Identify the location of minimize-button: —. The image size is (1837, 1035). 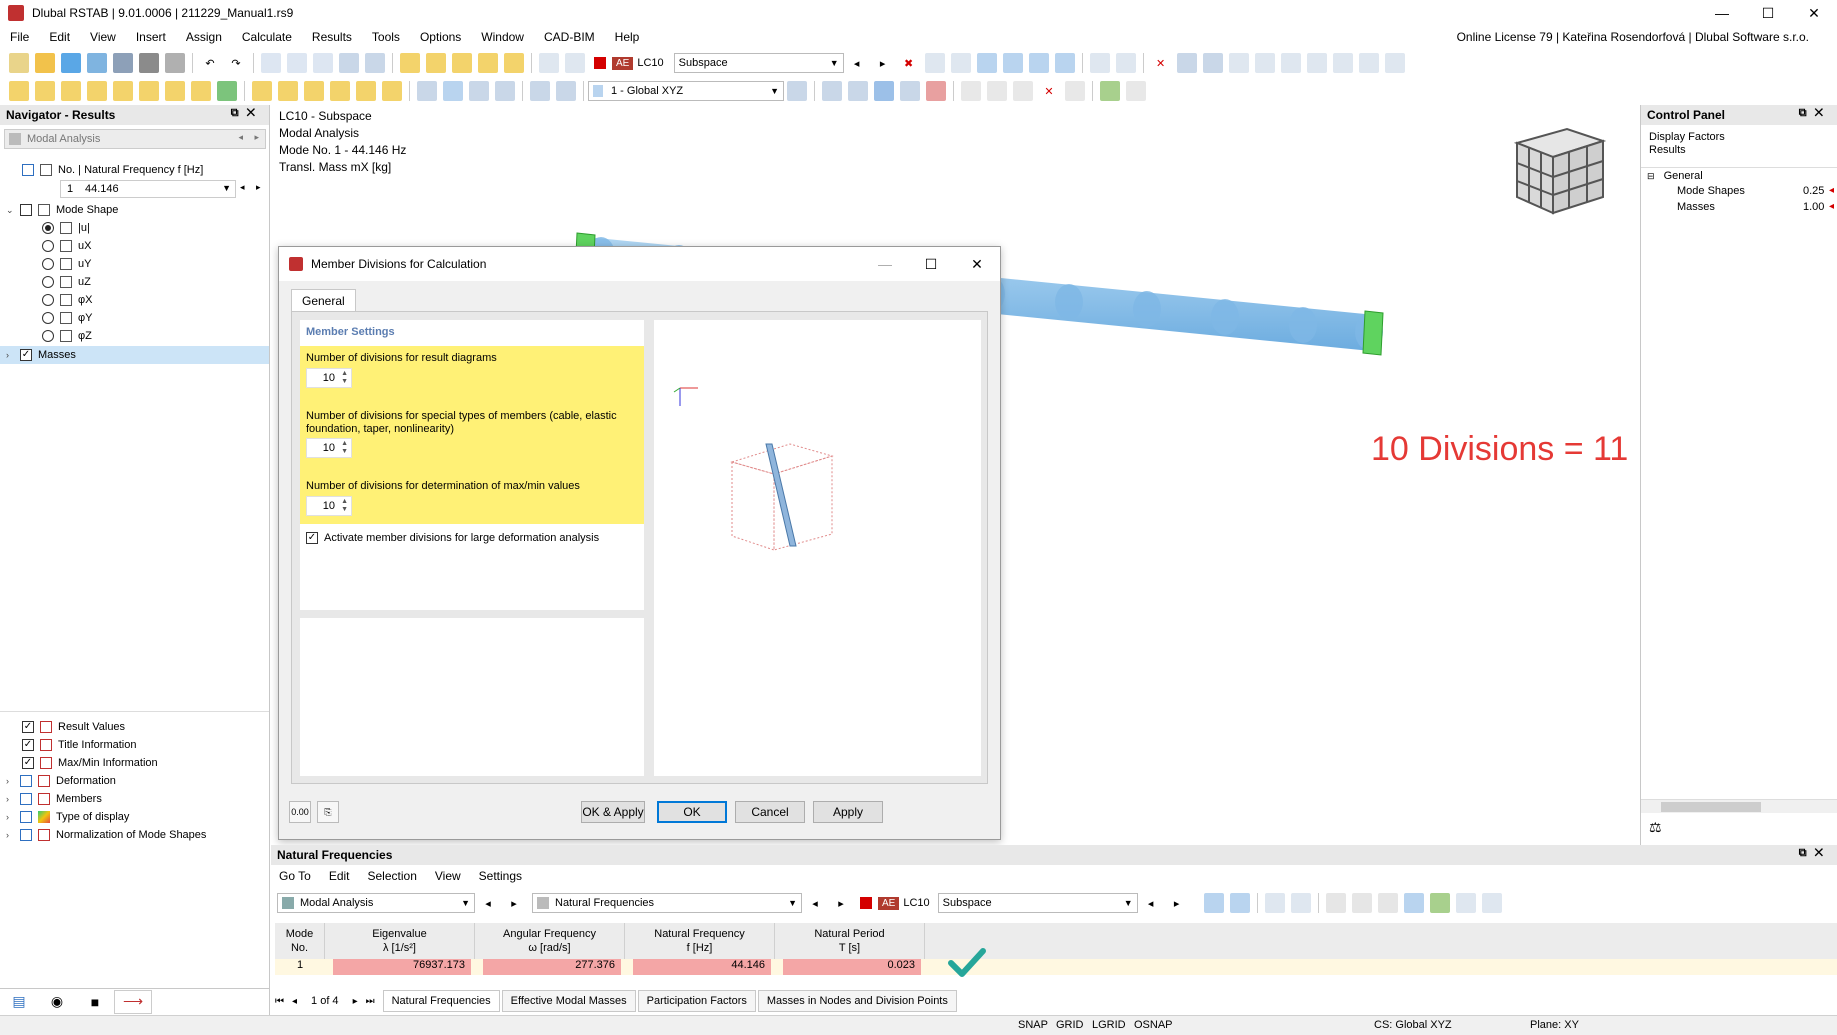
(1722, 13).